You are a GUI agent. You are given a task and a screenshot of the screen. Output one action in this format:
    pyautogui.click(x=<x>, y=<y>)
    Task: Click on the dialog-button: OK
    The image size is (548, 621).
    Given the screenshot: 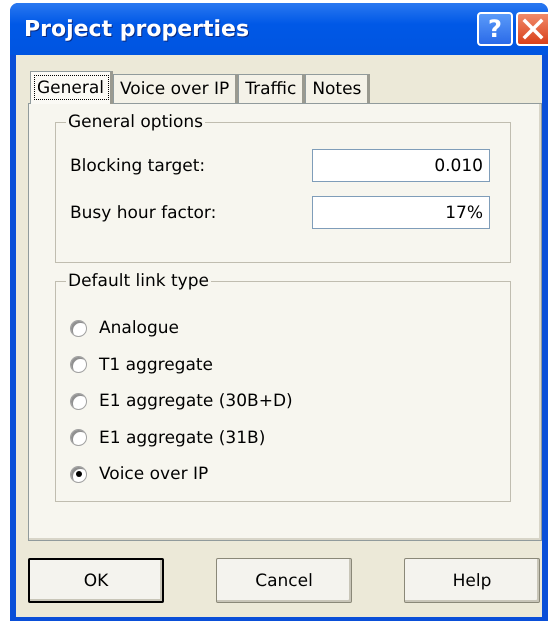 What is the action you would take?
    pyautogui.click(x=96, y=580)
    